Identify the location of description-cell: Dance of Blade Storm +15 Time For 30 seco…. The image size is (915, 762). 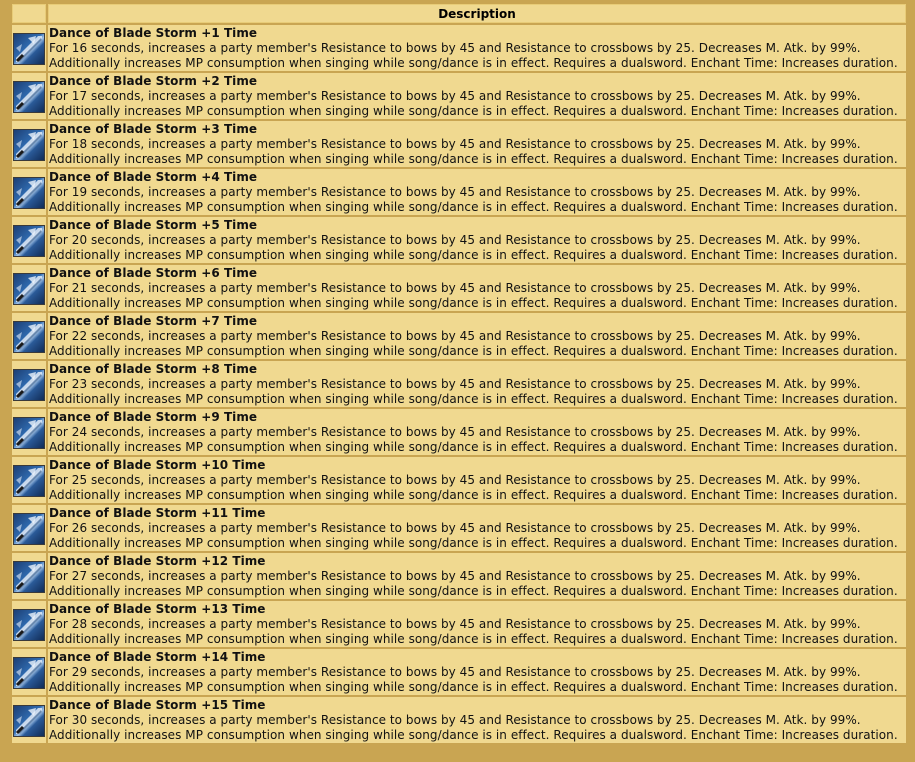
(477, 720).